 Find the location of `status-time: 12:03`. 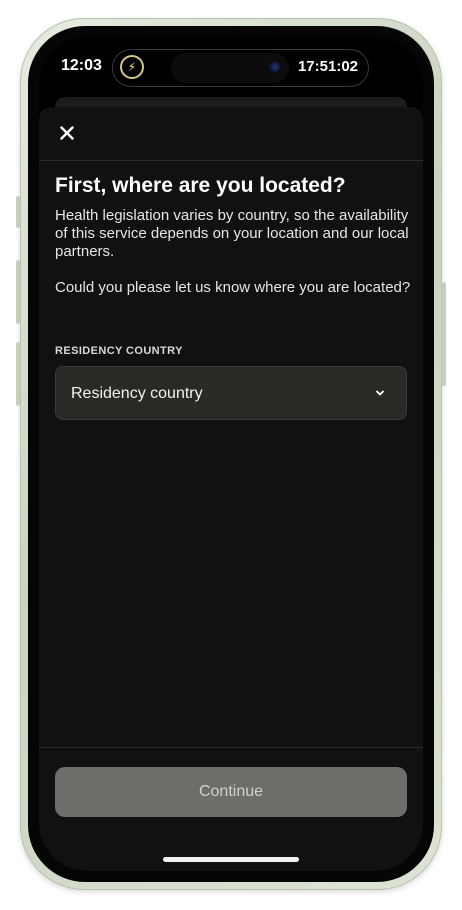

status-time: 12:03 is located at coordinates (81, 65).